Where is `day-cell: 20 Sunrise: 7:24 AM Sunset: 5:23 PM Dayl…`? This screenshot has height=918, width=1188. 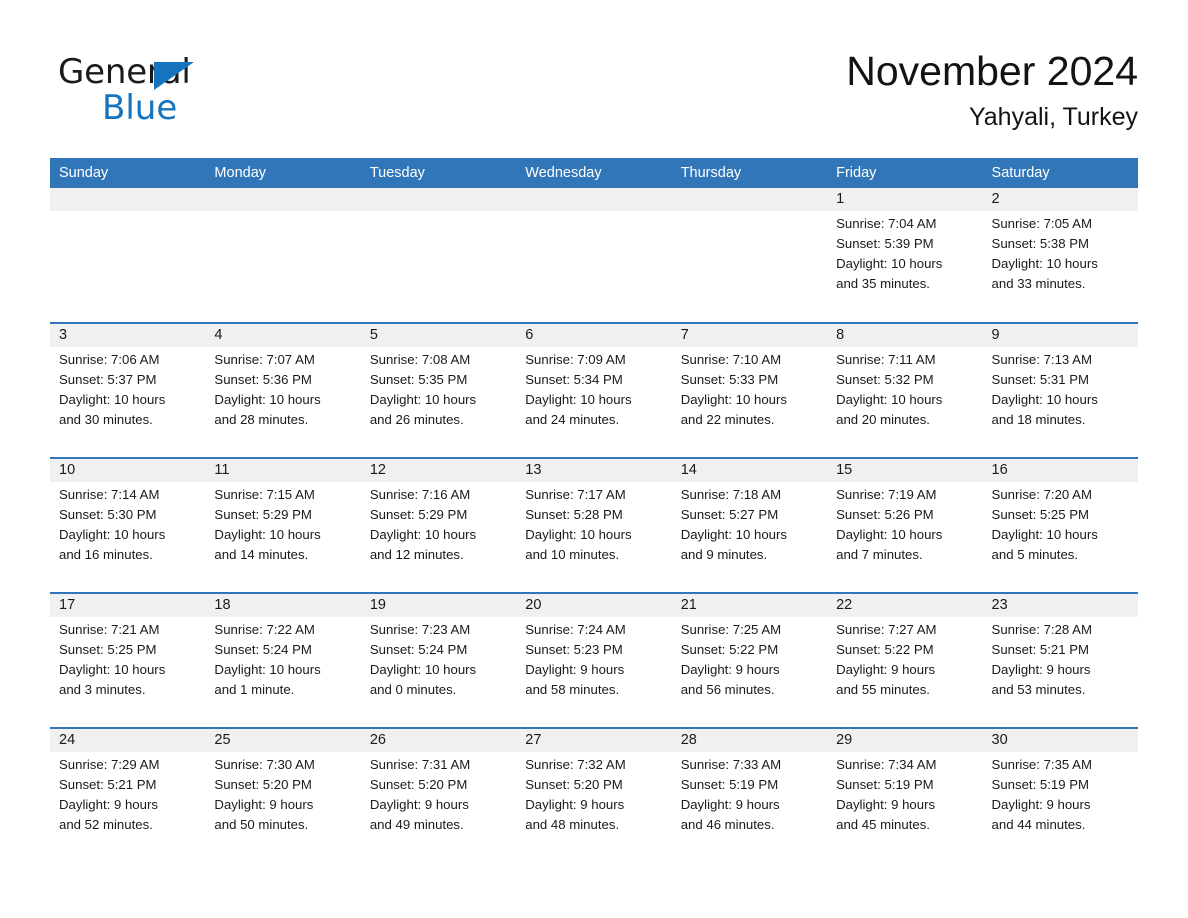
day-cell: 20 Sunrise: 7:24 AM Sunset: 5:23 PM Dayl… is located at coordinates (593, 647).